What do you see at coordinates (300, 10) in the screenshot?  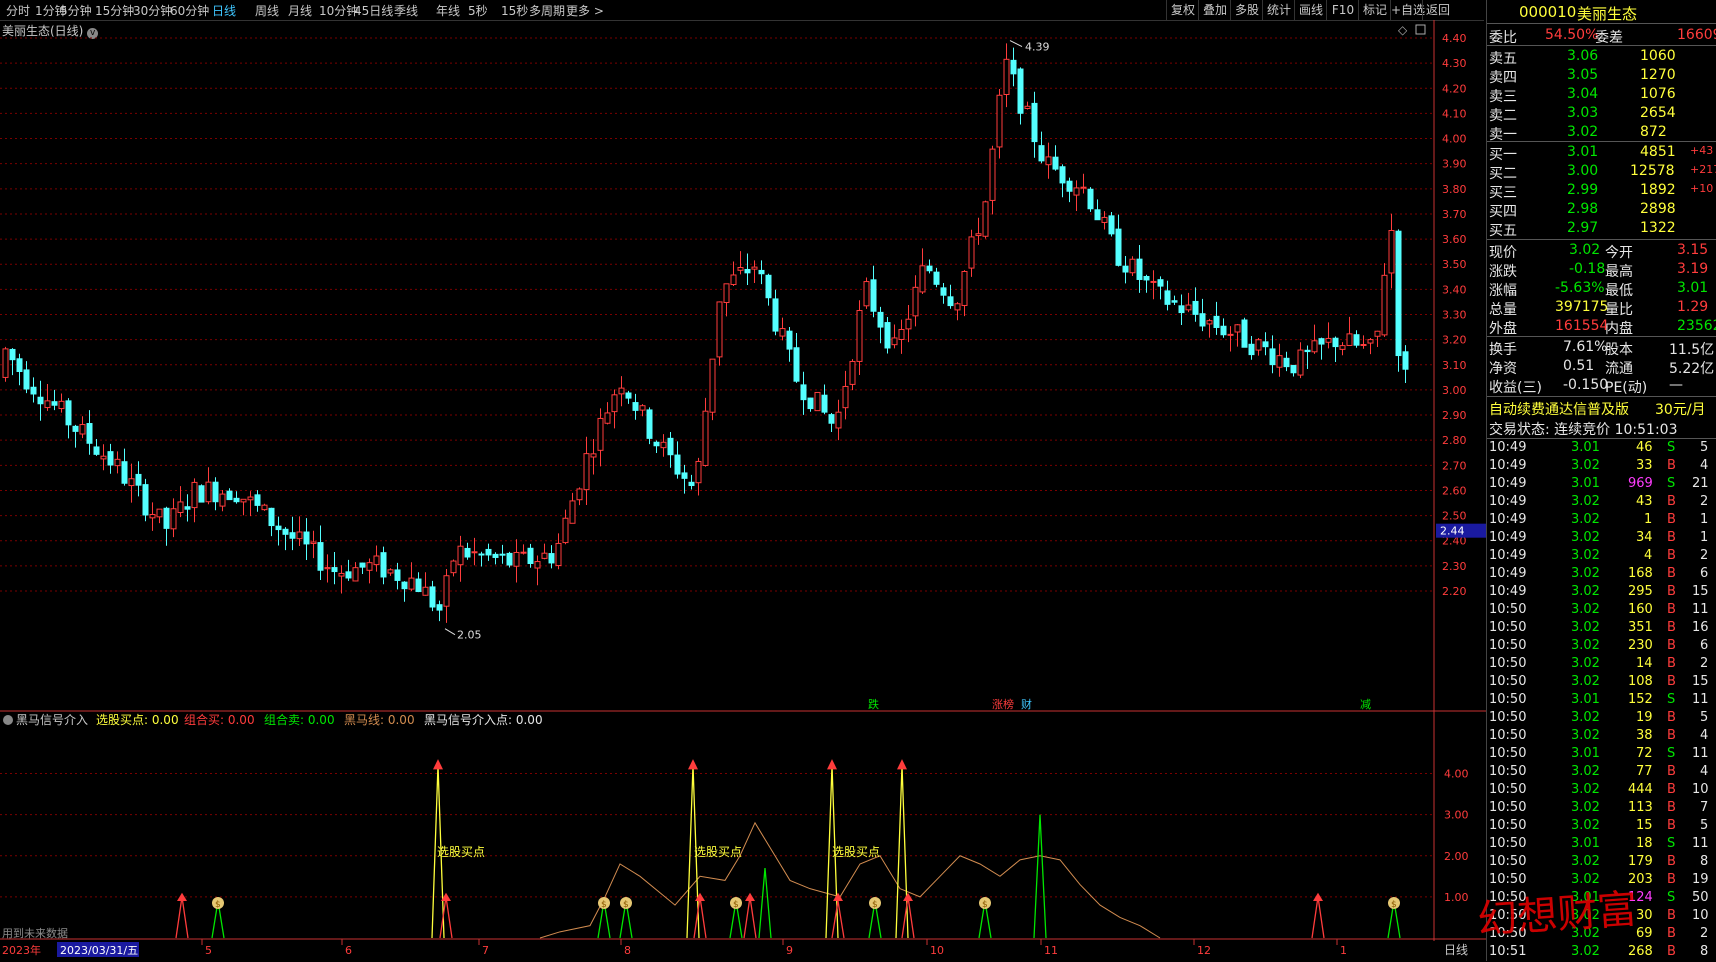 I see `period-tab: 月线` at bounding box center [300, 10].